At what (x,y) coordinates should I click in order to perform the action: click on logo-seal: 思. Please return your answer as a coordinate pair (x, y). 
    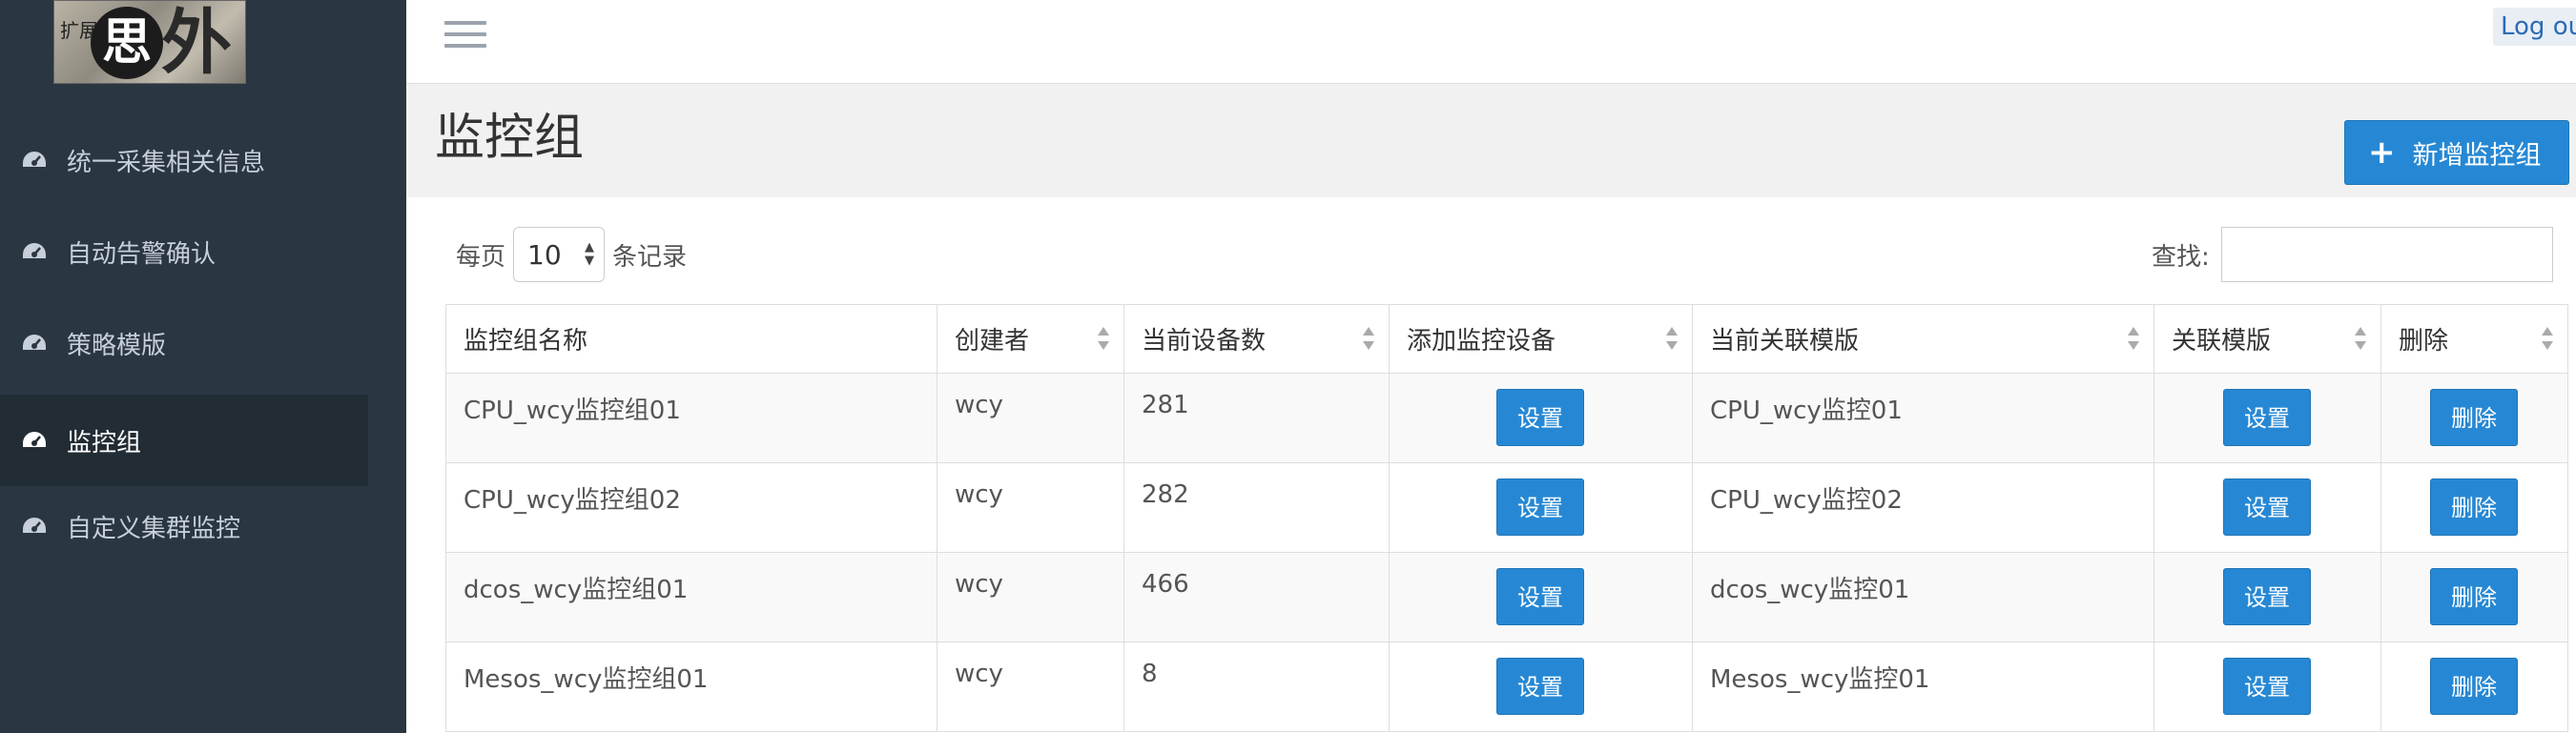
    Looking at the image, I should click on (127, 43).